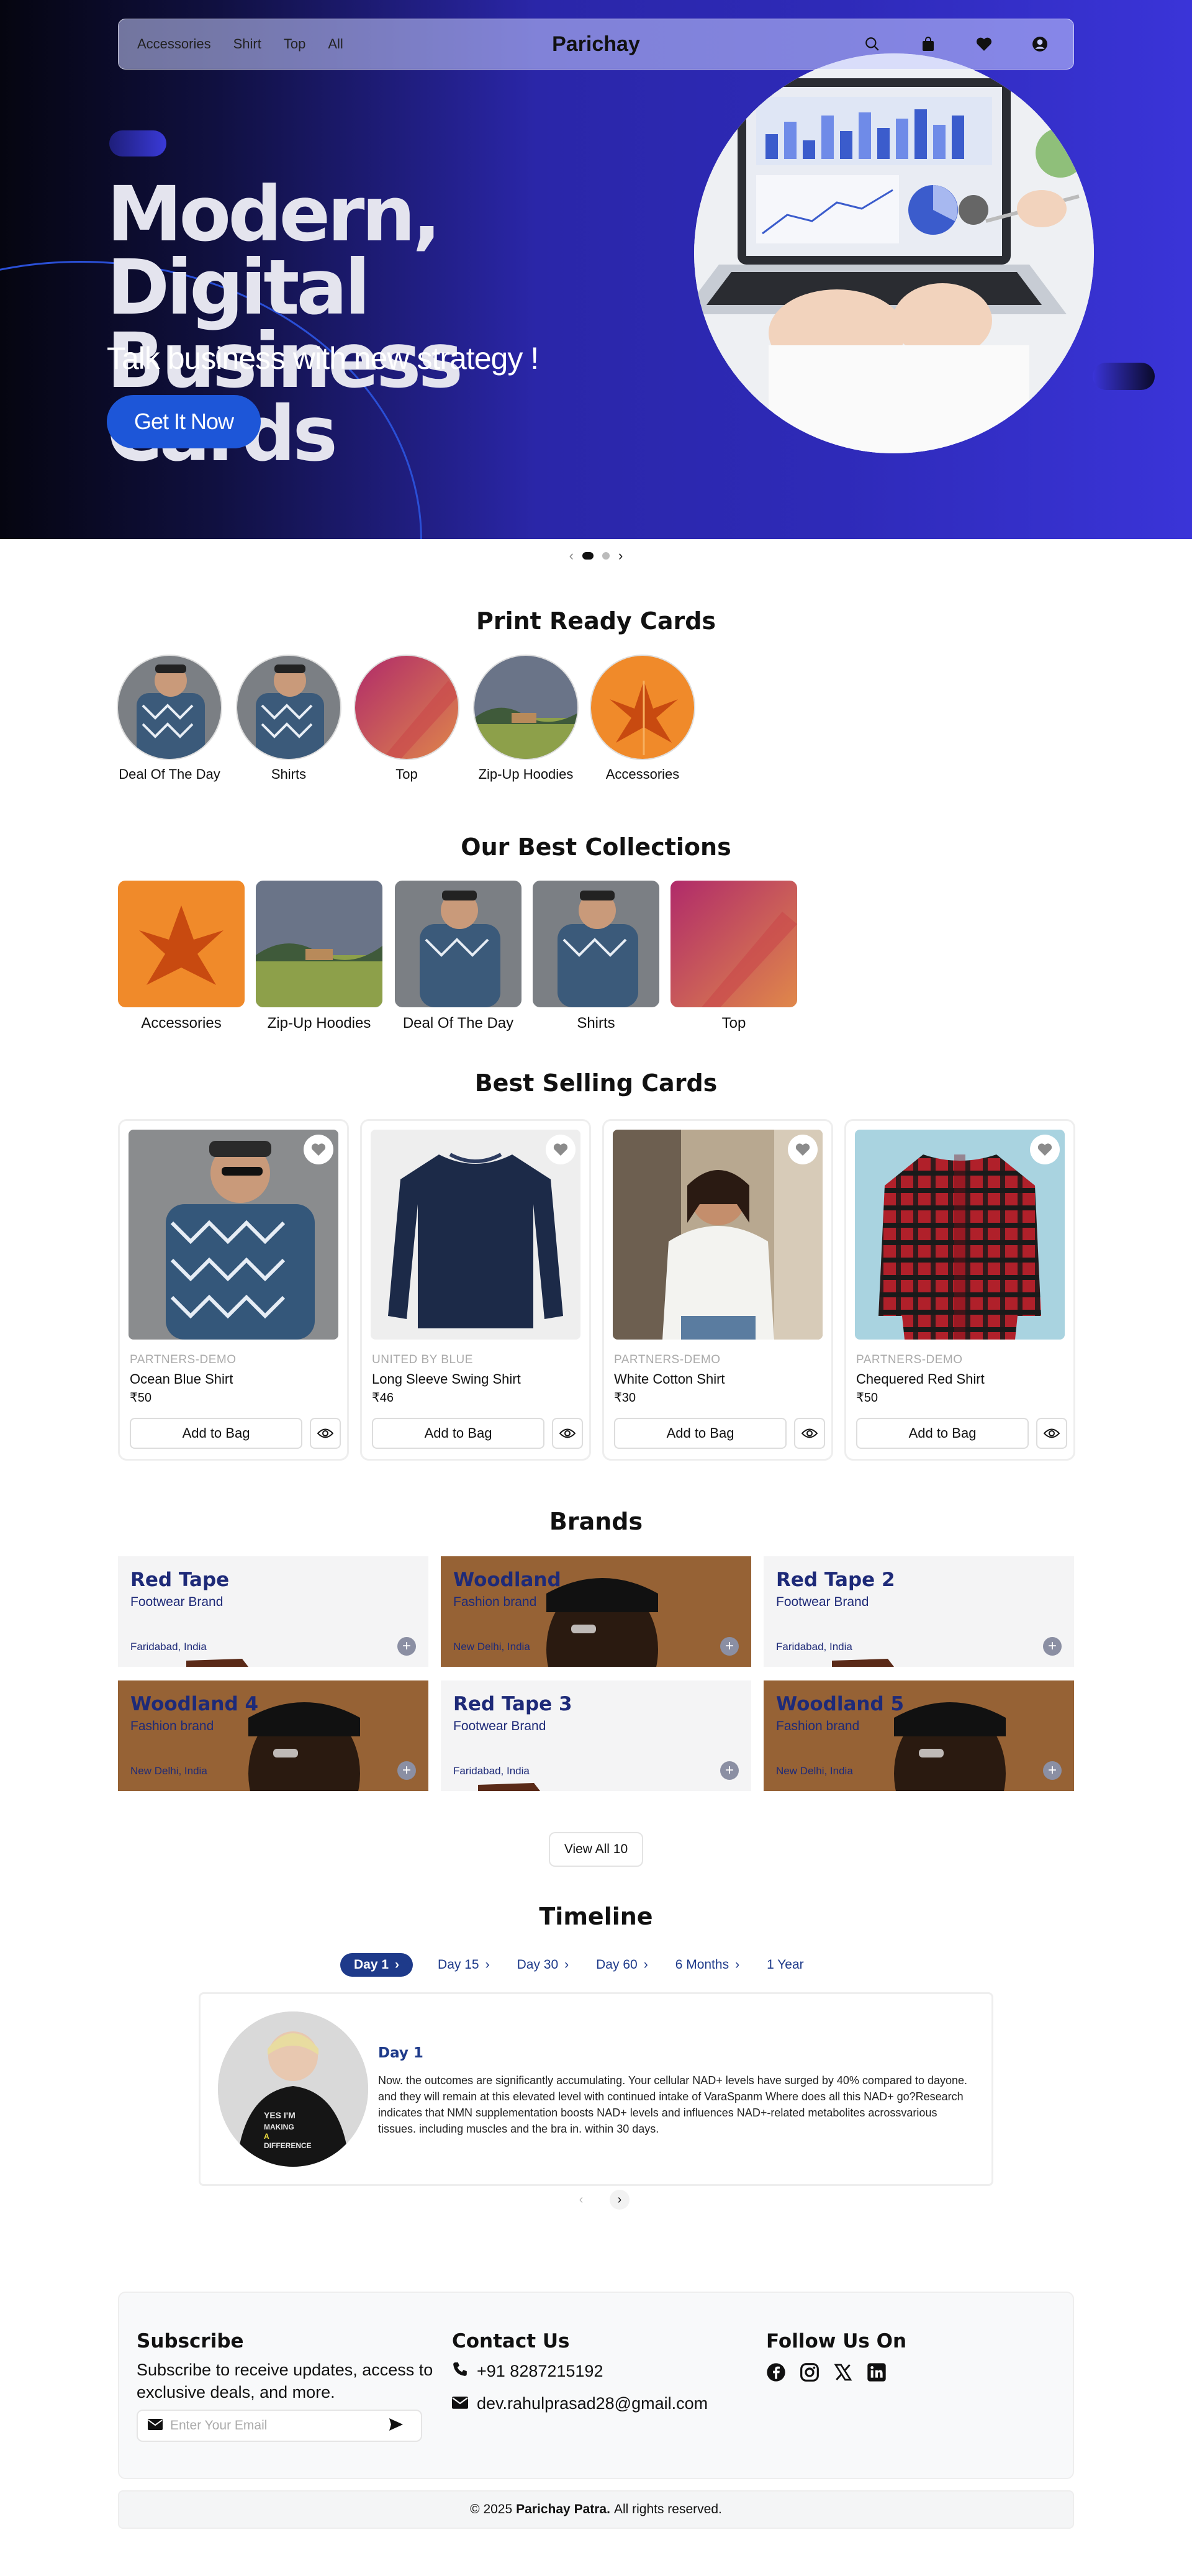  Describe the element at coordinates (293, 2089) in the screenshot. I see `timeline-avatar: YES I'M MAKING A DIFFERENCE` at that location.